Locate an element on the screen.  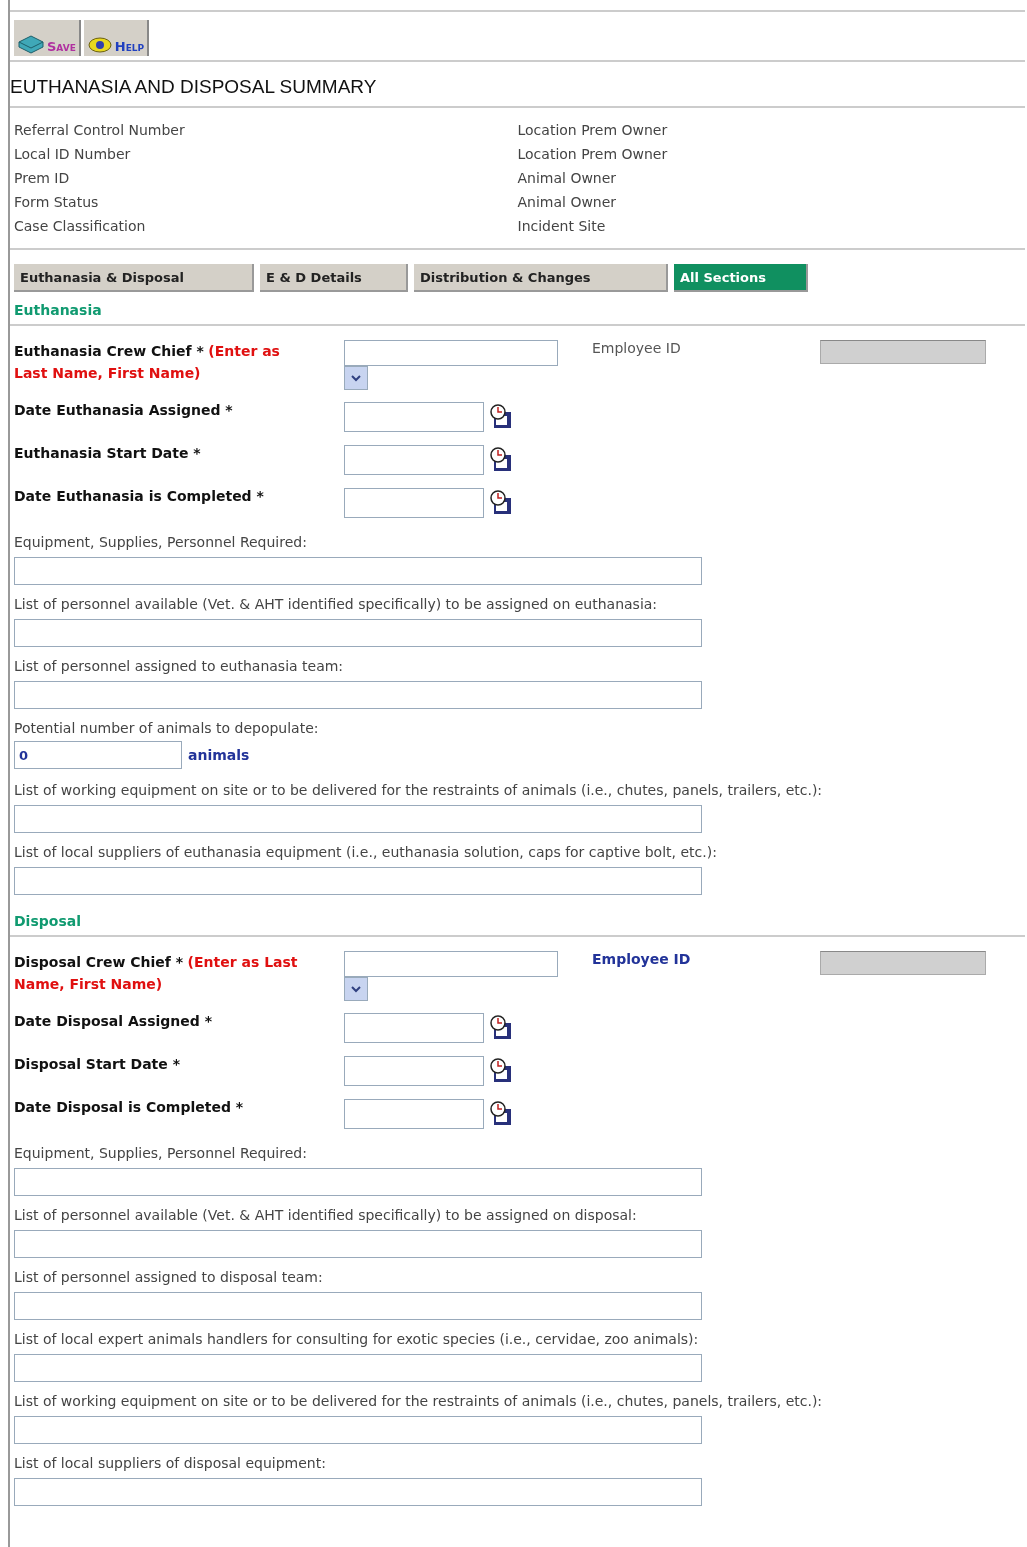
unit-label: animals is located at coordinates (219, 755).